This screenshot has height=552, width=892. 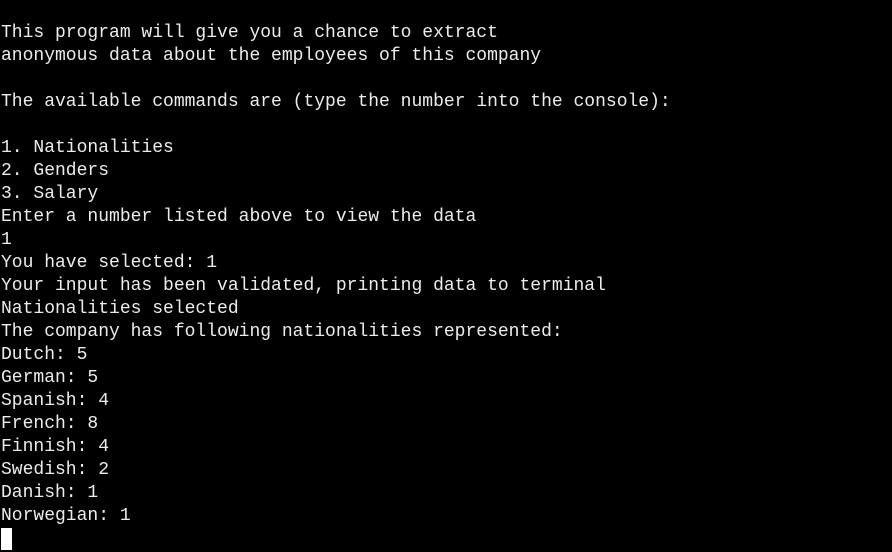 I want to click on nationality-german: German: 5, so click(x=50, y=378).